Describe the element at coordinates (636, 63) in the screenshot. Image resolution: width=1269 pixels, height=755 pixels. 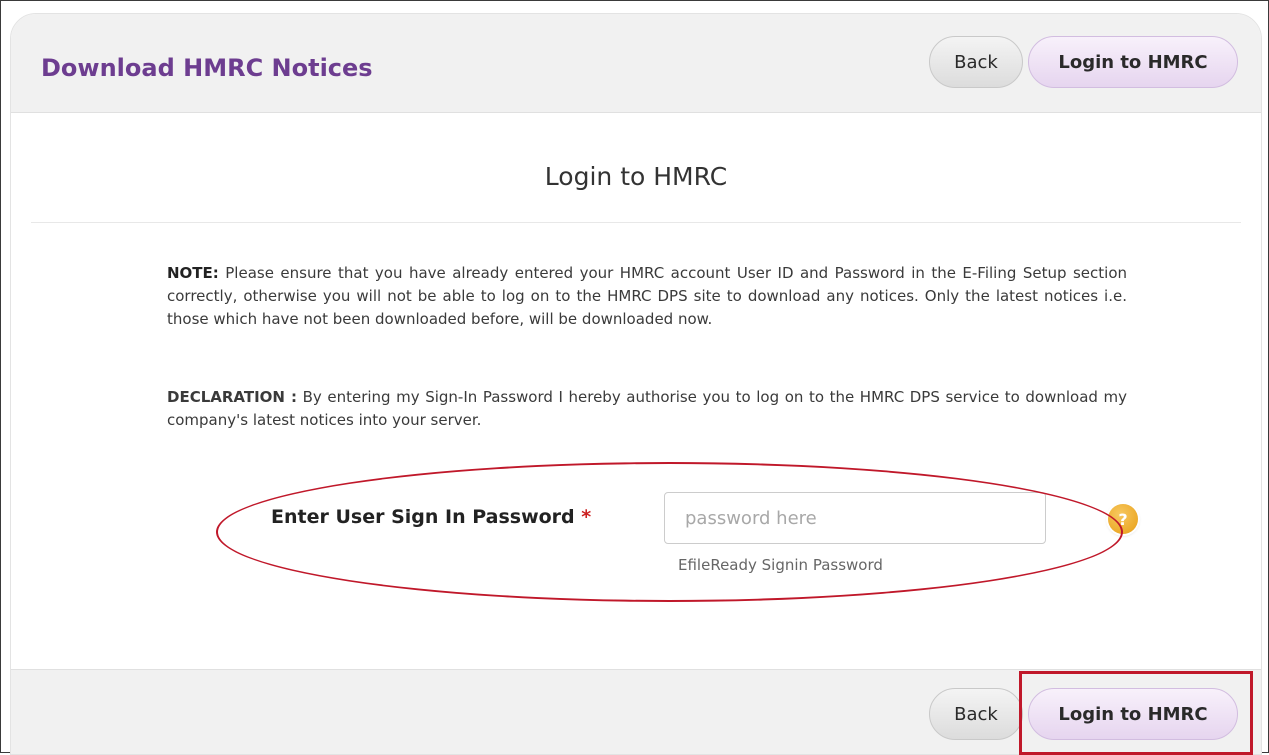
I see `panel-header: Download HMRC Notices Back Login to HMRC` at that location.